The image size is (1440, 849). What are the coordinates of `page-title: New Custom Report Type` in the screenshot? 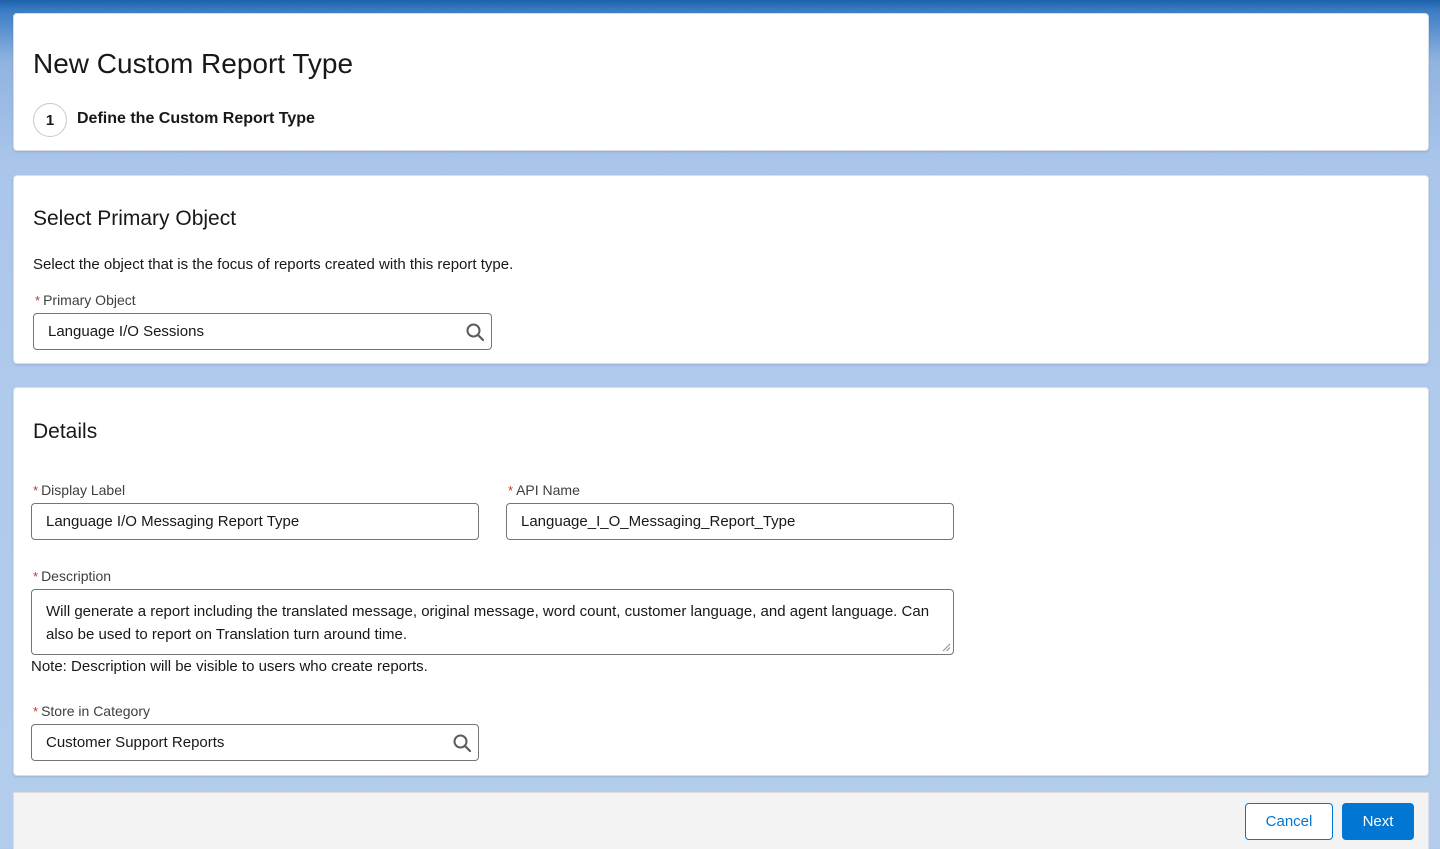 It's located at (193, 63).